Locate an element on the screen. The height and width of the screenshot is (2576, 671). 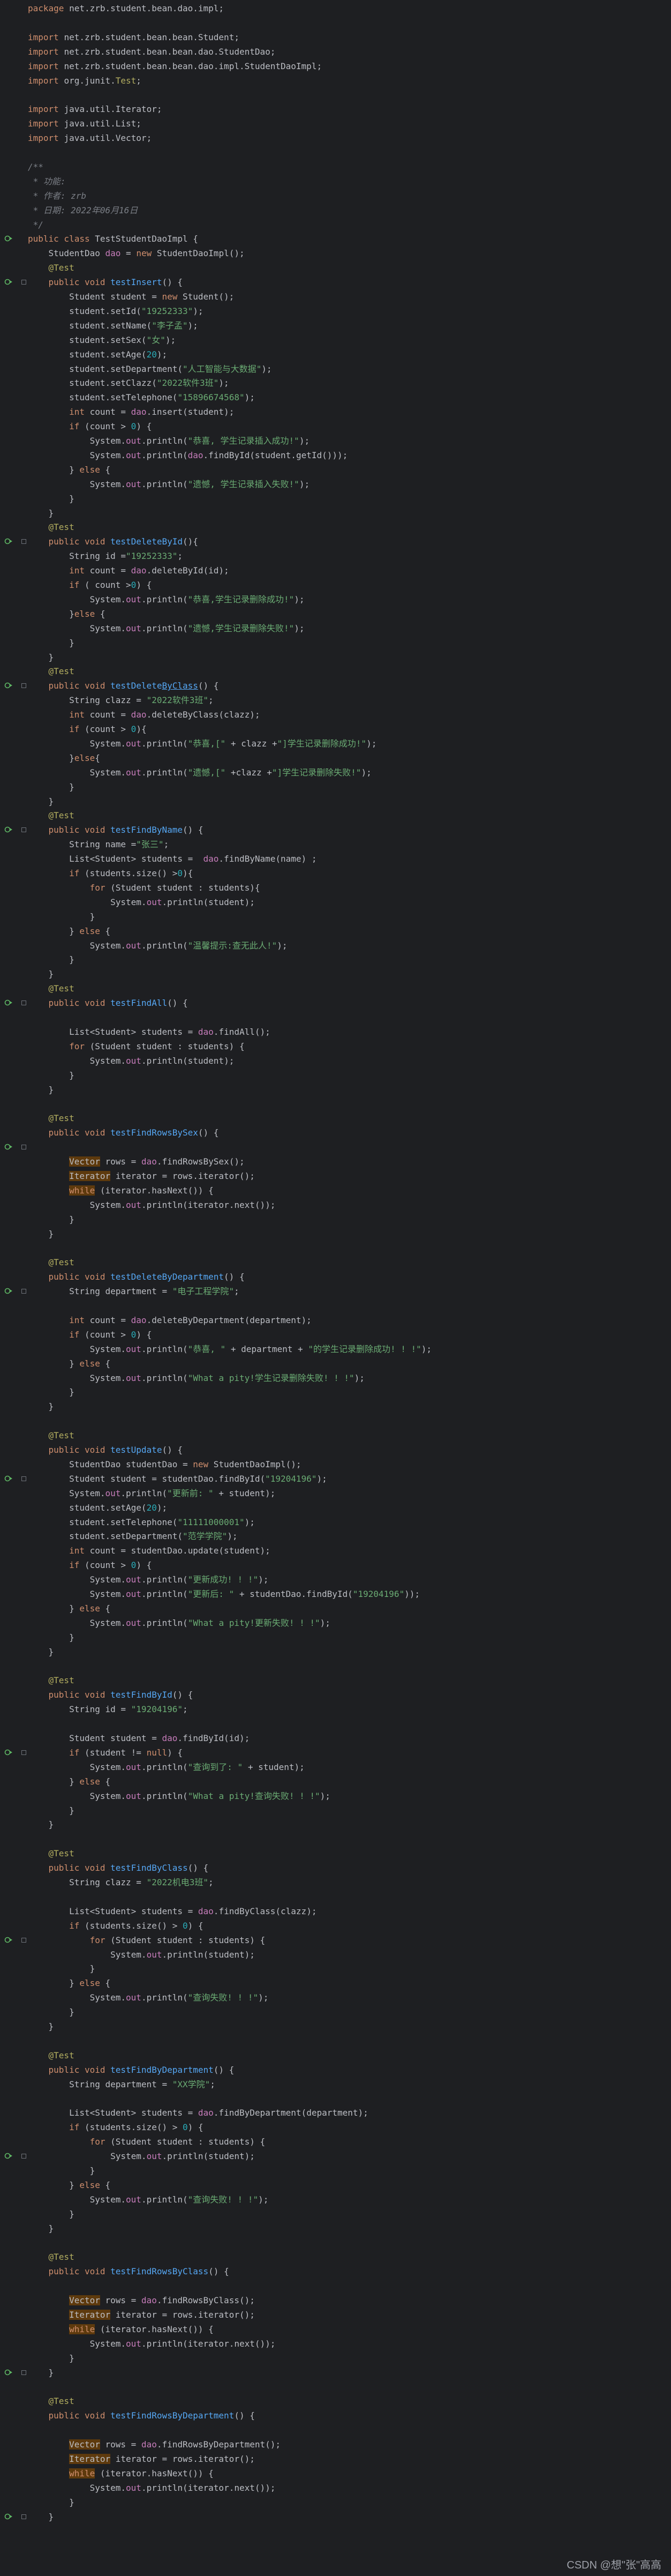
code-token: testFindRowsBySex is located at coordinates (154, 1133).